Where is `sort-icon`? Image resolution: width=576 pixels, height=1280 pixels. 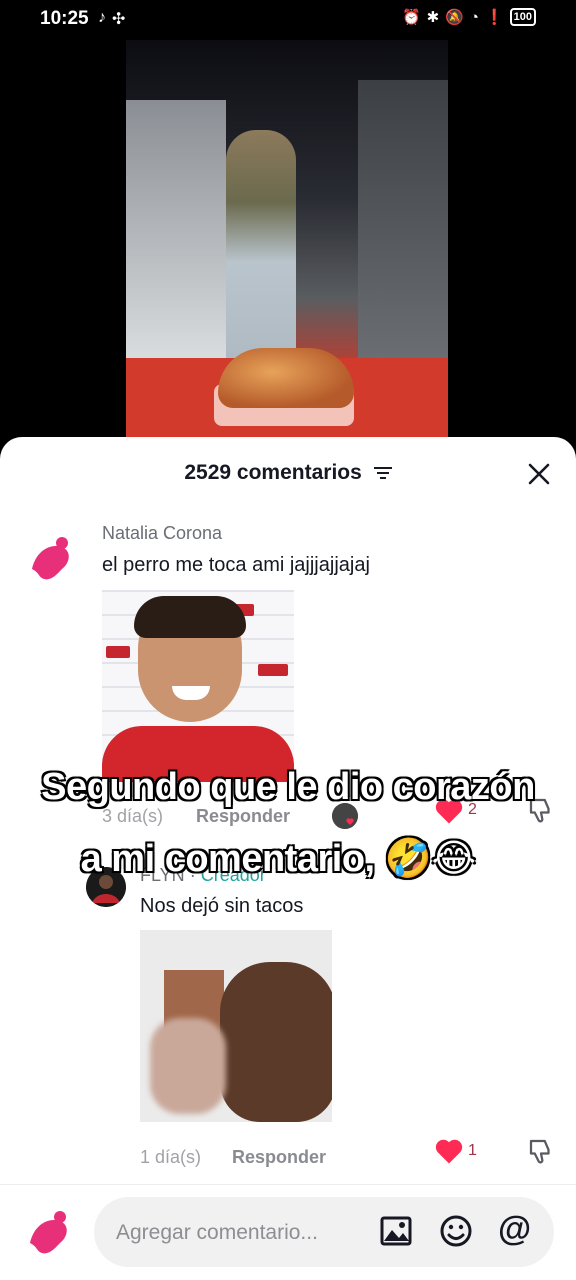
sort-icon is located at coordinates (382, 473).